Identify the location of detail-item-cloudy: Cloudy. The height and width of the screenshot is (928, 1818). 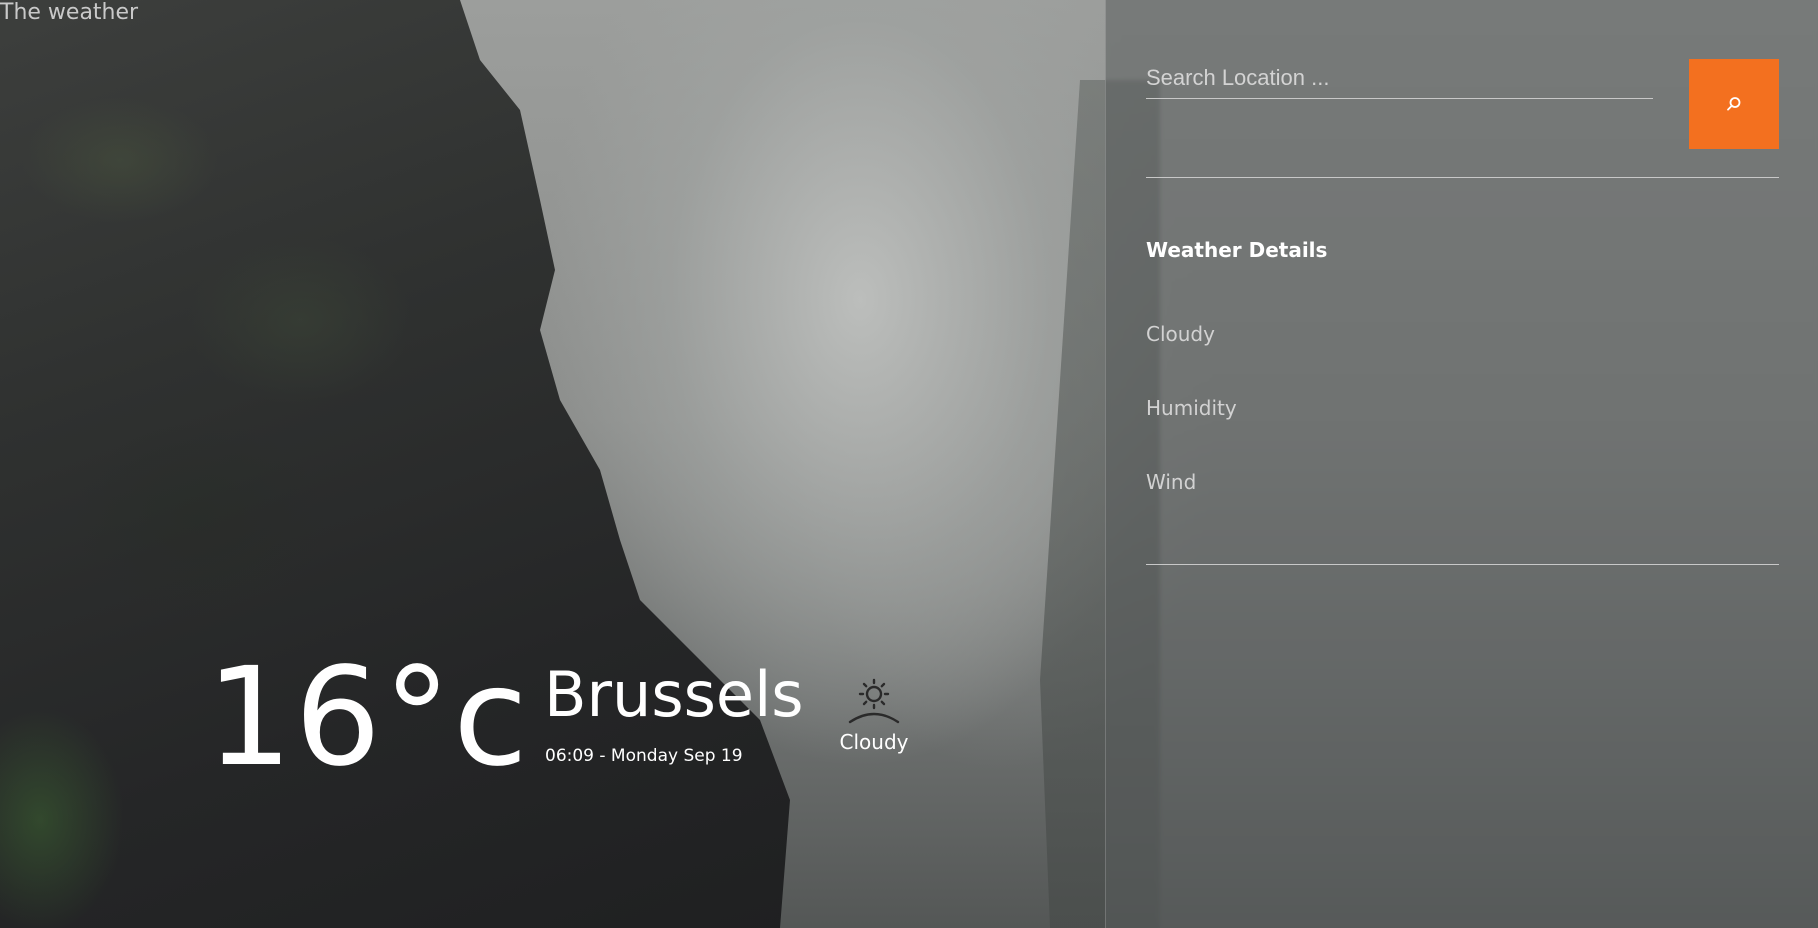
(1180, 334).